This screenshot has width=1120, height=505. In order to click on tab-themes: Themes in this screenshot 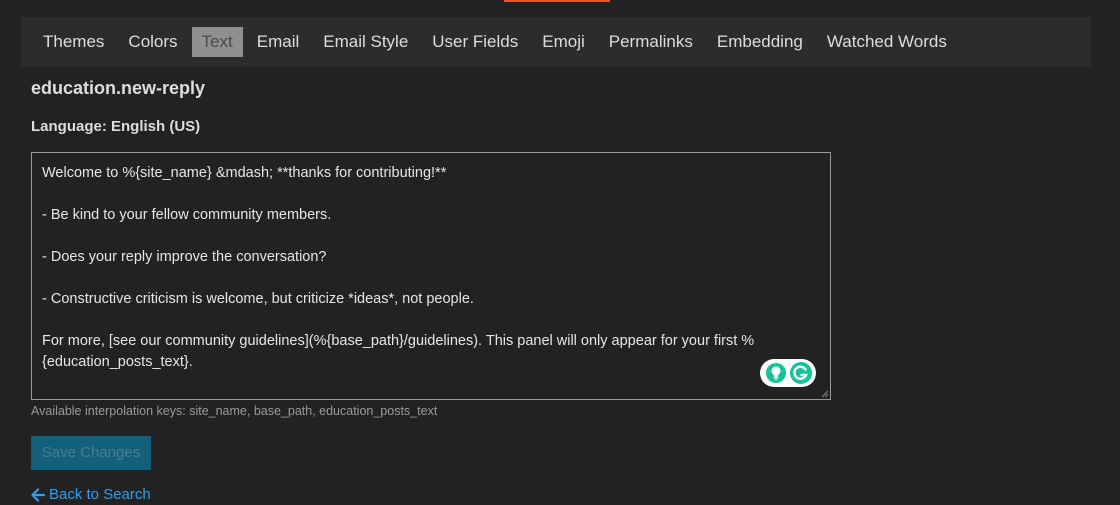, I will do `click(73, 42)`.